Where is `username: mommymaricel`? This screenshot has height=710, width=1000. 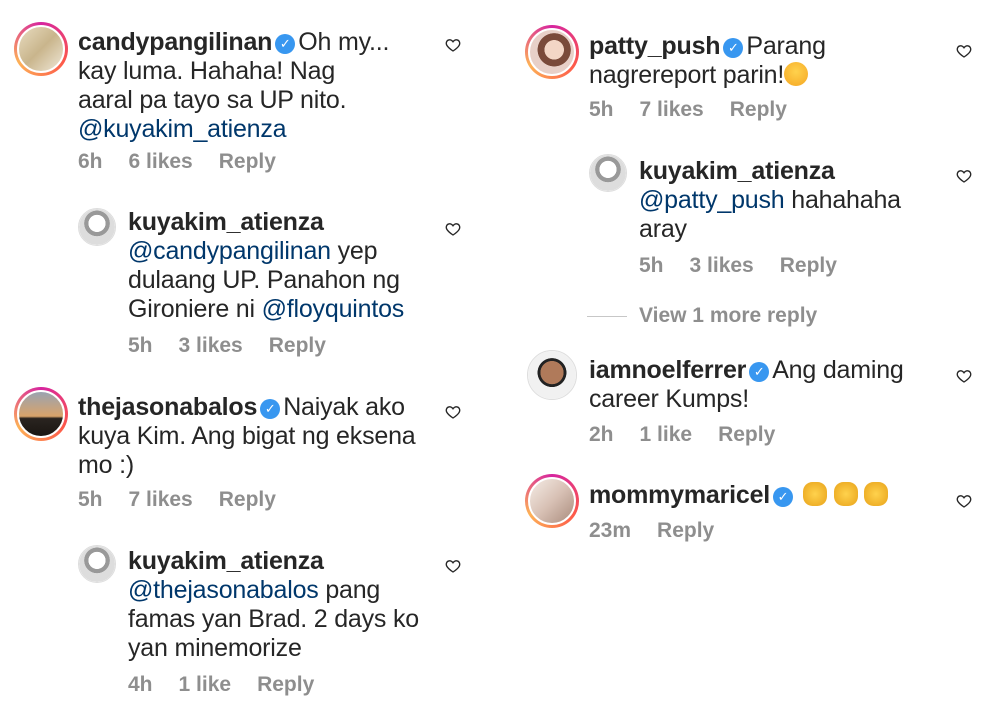
username: mommymaricel is located at coordinates (679, 495).